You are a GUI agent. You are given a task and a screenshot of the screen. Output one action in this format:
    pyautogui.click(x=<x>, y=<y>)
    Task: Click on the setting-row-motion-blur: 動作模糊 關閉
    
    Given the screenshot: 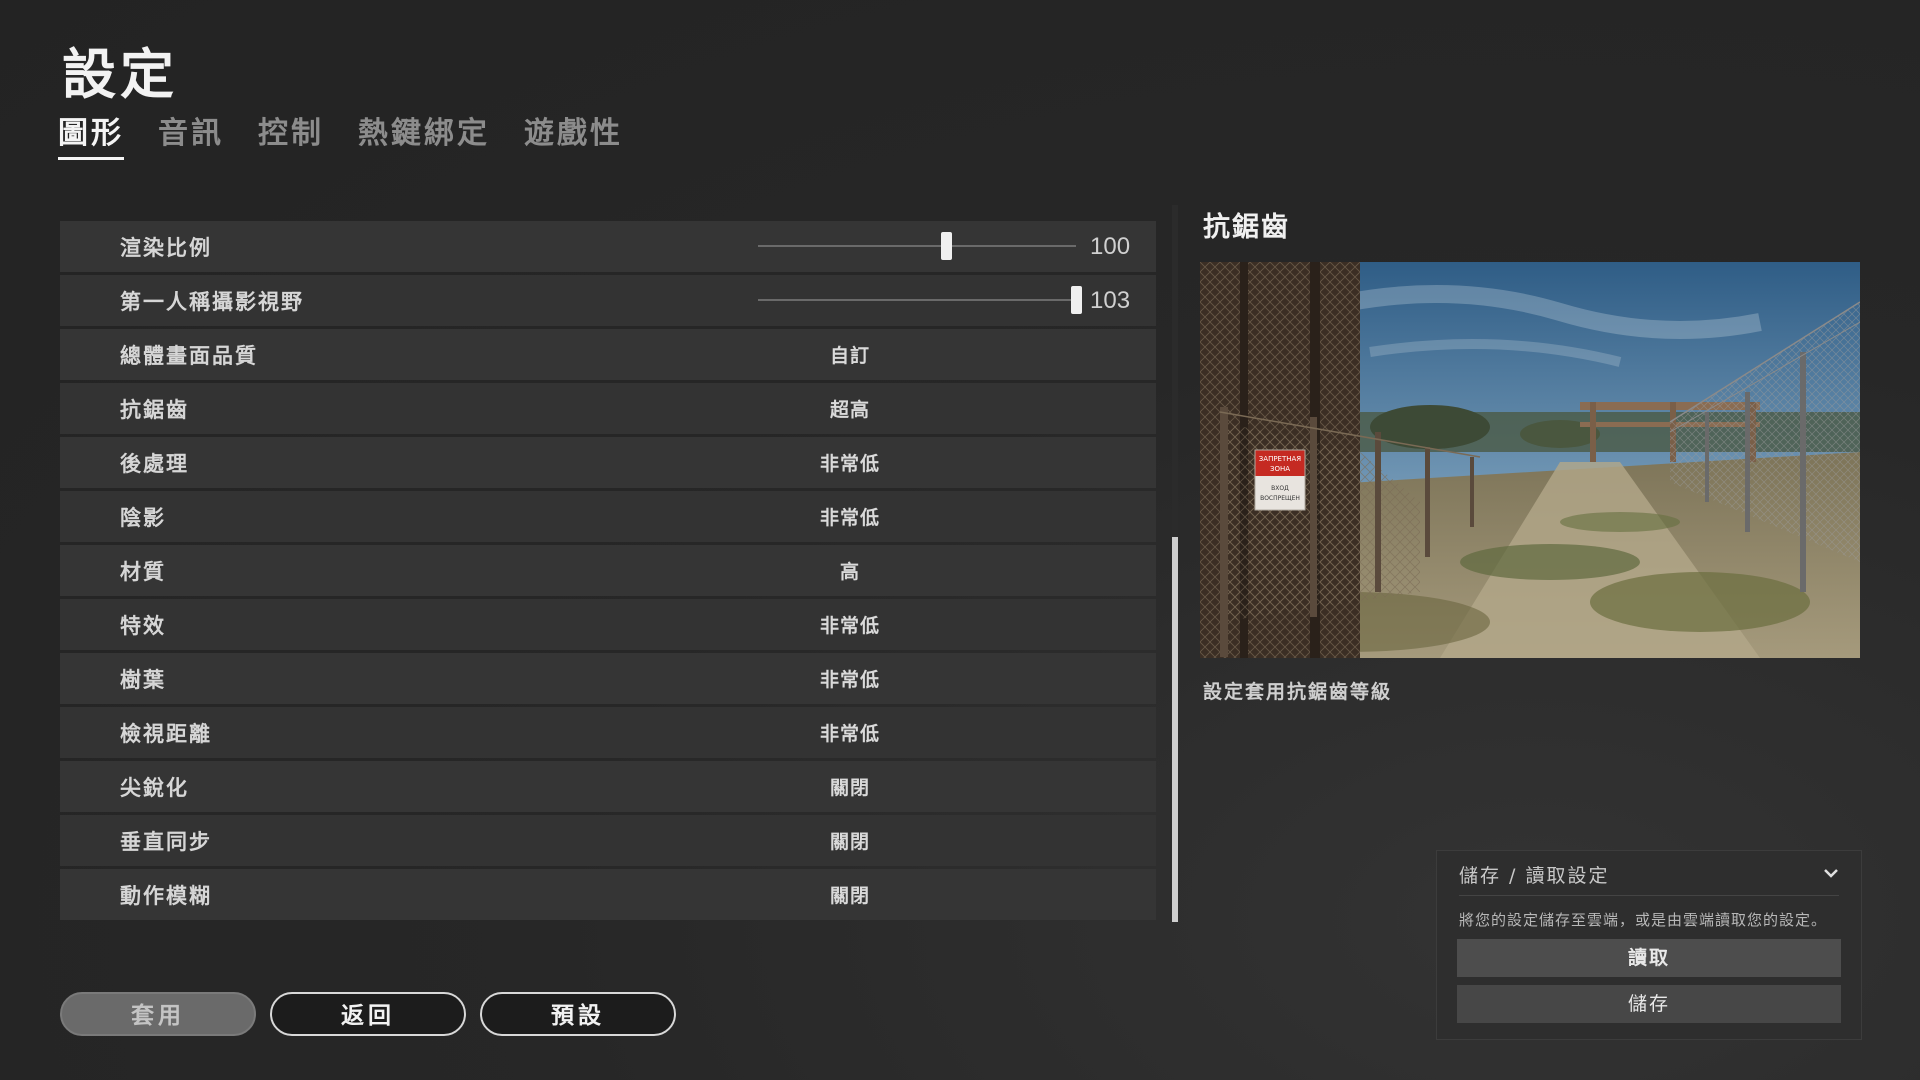 What is the action you would take?
    pyautogui.click(x=608, y=894)
    